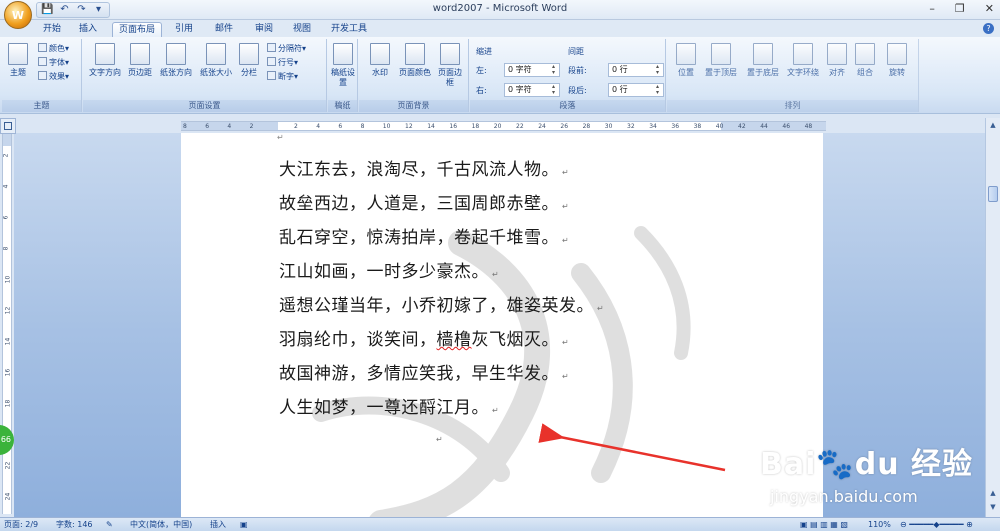  What do you see at coordinates (271, 61) in the screenshot?
I see `line-numbers-icon` at bounding box center [271, 61].